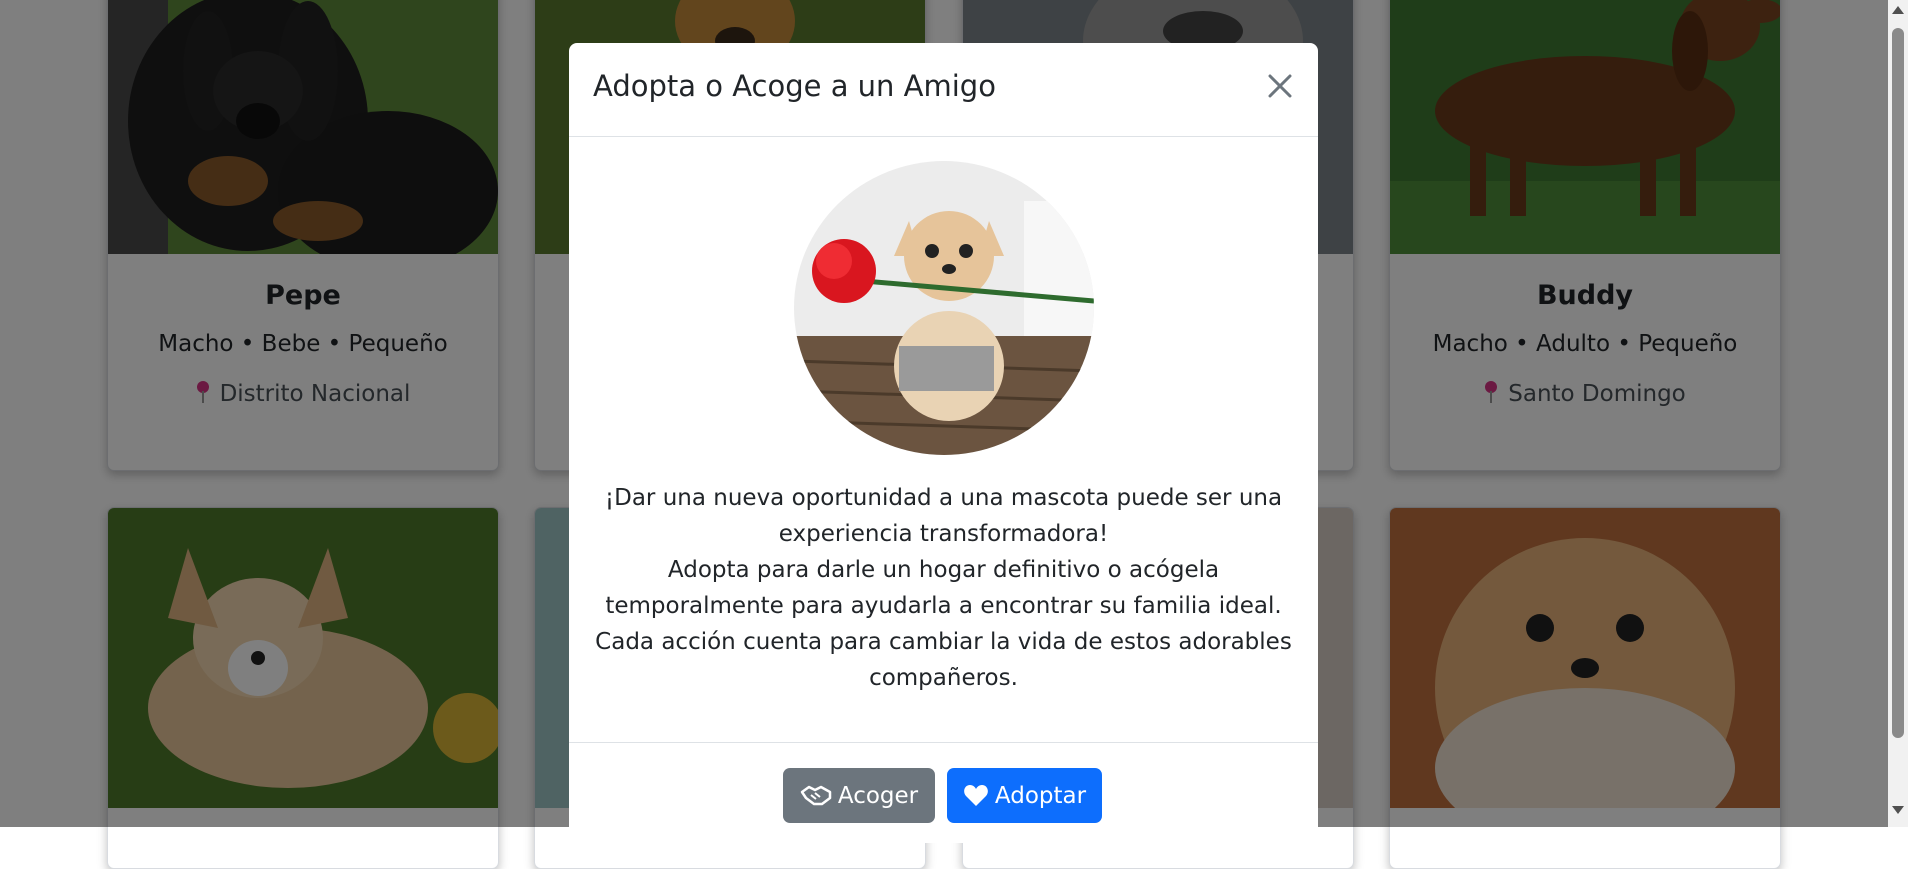 Image resolution: width=1908 pixels, height=869 pixels. I want to click on modal-header: Adopta o Acoge a un Amigo, so click(943, 90).